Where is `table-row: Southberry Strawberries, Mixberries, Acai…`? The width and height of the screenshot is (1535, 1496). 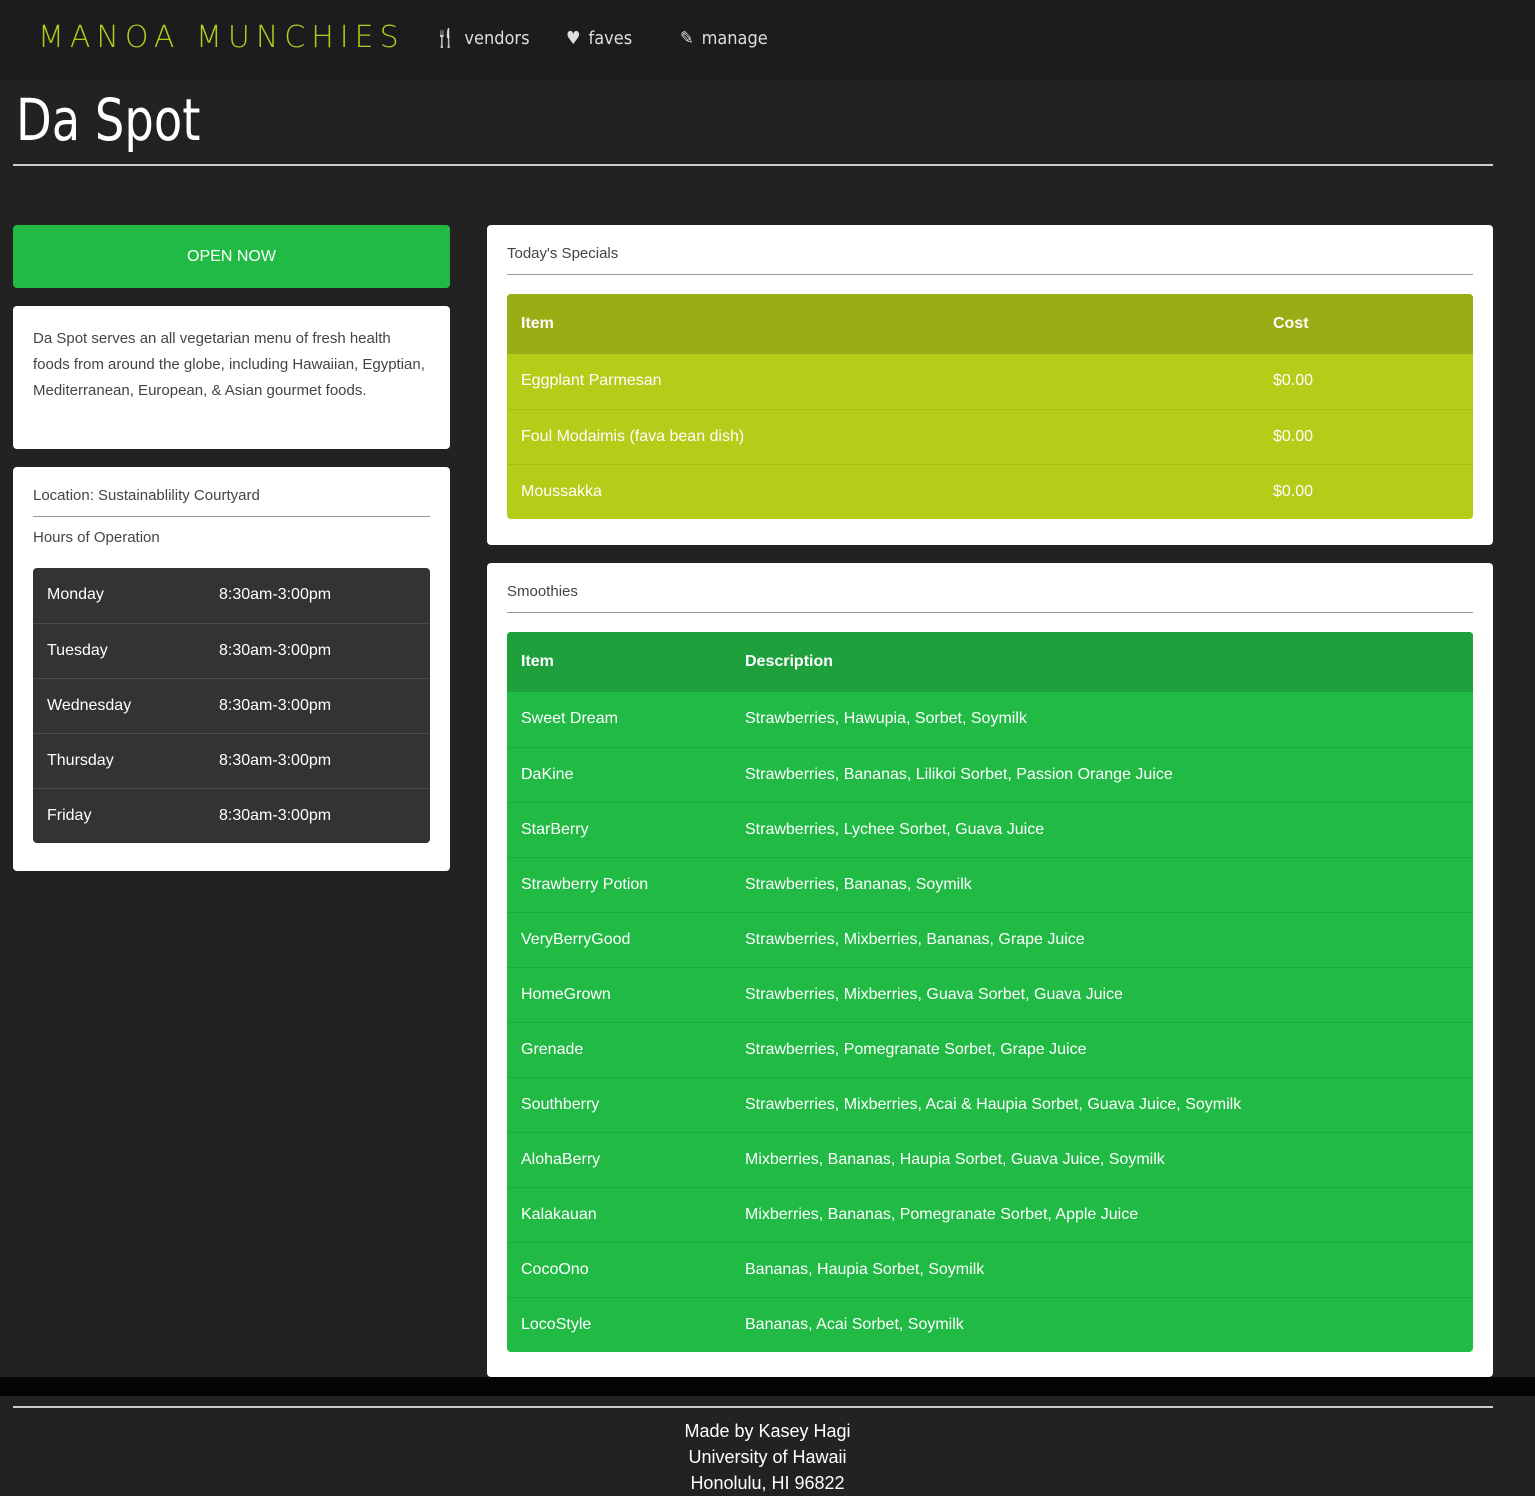
table-row: Southberry Strawberries, Mixberries, Acai… is located at coordinates (990, 1104).